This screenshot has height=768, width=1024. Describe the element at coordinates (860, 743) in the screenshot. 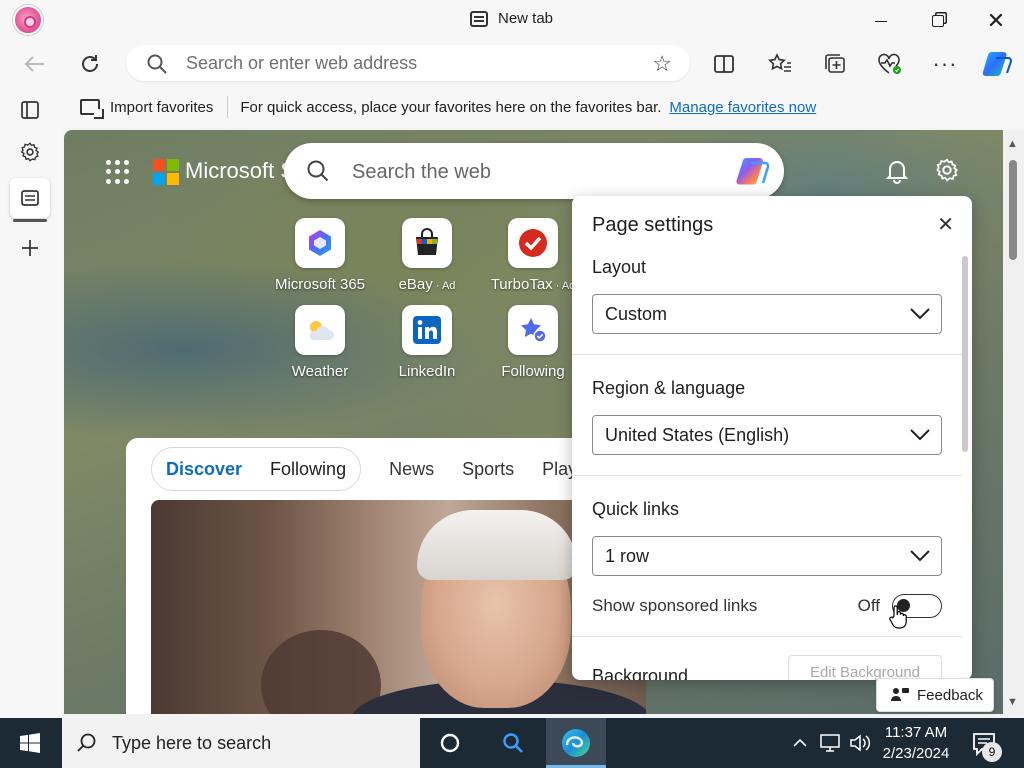

I see `volume-button` at that location.